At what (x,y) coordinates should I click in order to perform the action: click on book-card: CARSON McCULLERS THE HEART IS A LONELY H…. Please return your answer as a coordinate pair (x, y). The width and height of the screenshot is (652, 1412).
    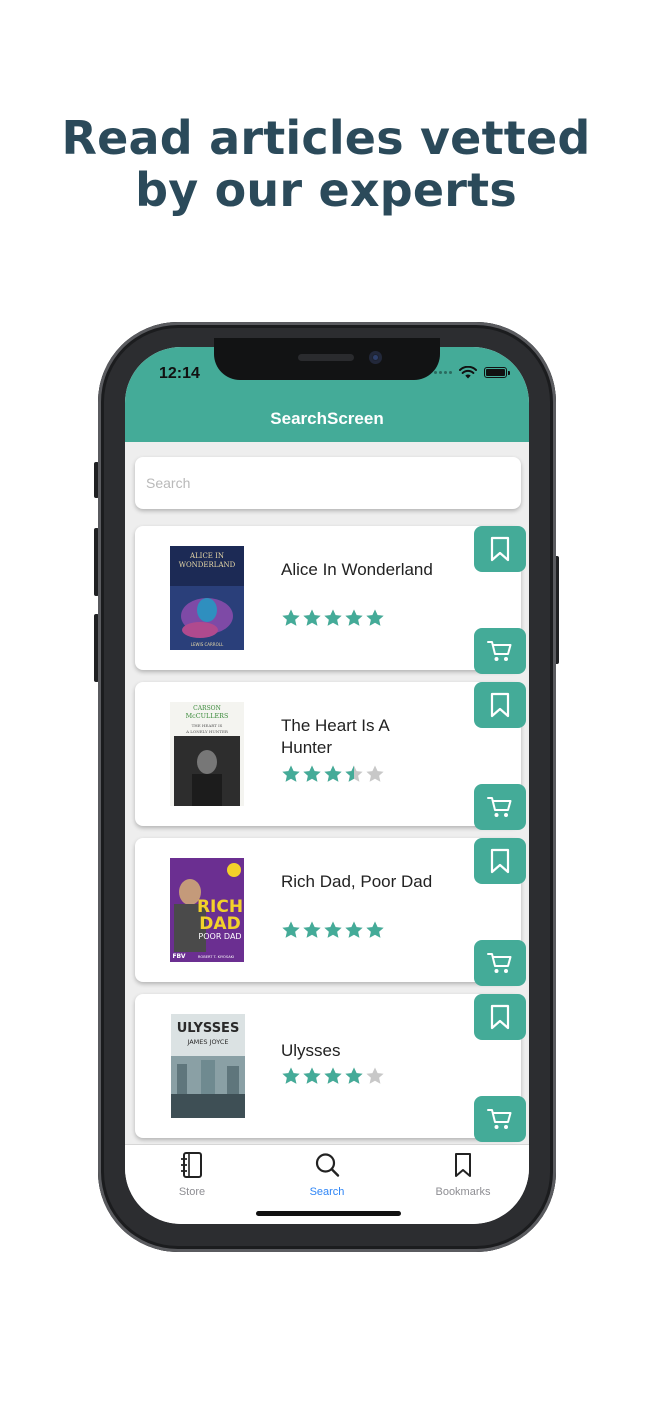
    Looking at the image, I should click on (330, 756).